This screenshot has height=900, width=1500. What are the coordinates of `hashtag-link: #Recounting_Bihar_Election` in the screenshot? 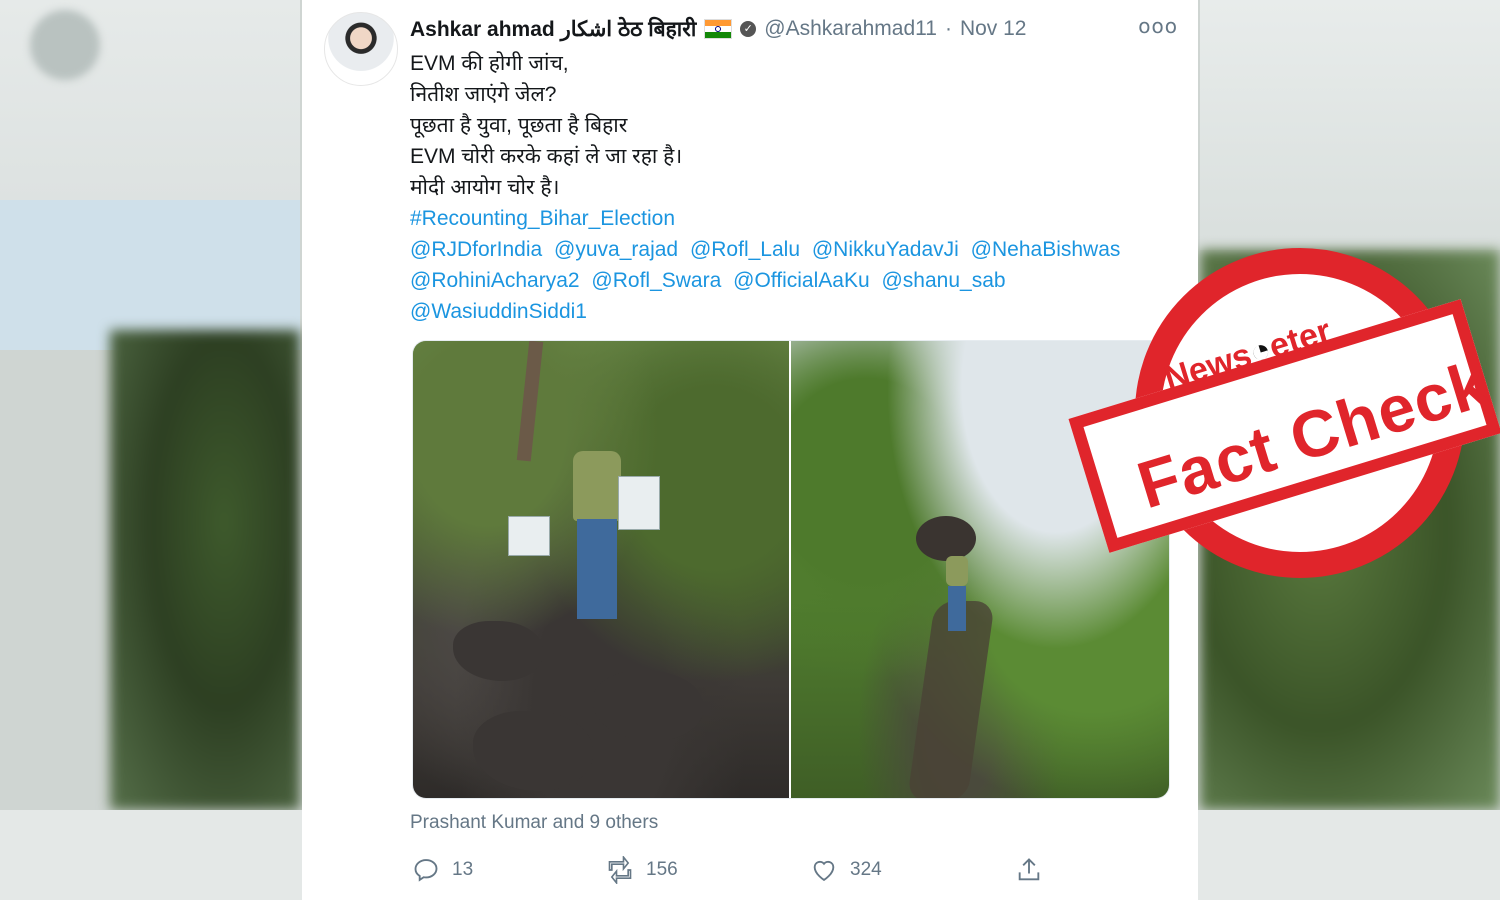 It's located at (794, 218).